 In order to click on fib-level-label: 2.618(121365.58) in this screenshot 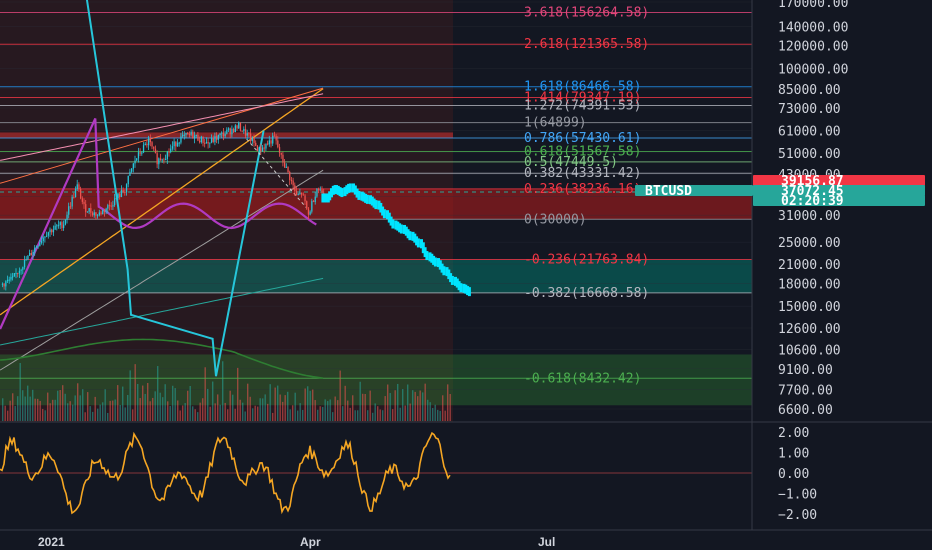, I will do `click(586, 44)`.